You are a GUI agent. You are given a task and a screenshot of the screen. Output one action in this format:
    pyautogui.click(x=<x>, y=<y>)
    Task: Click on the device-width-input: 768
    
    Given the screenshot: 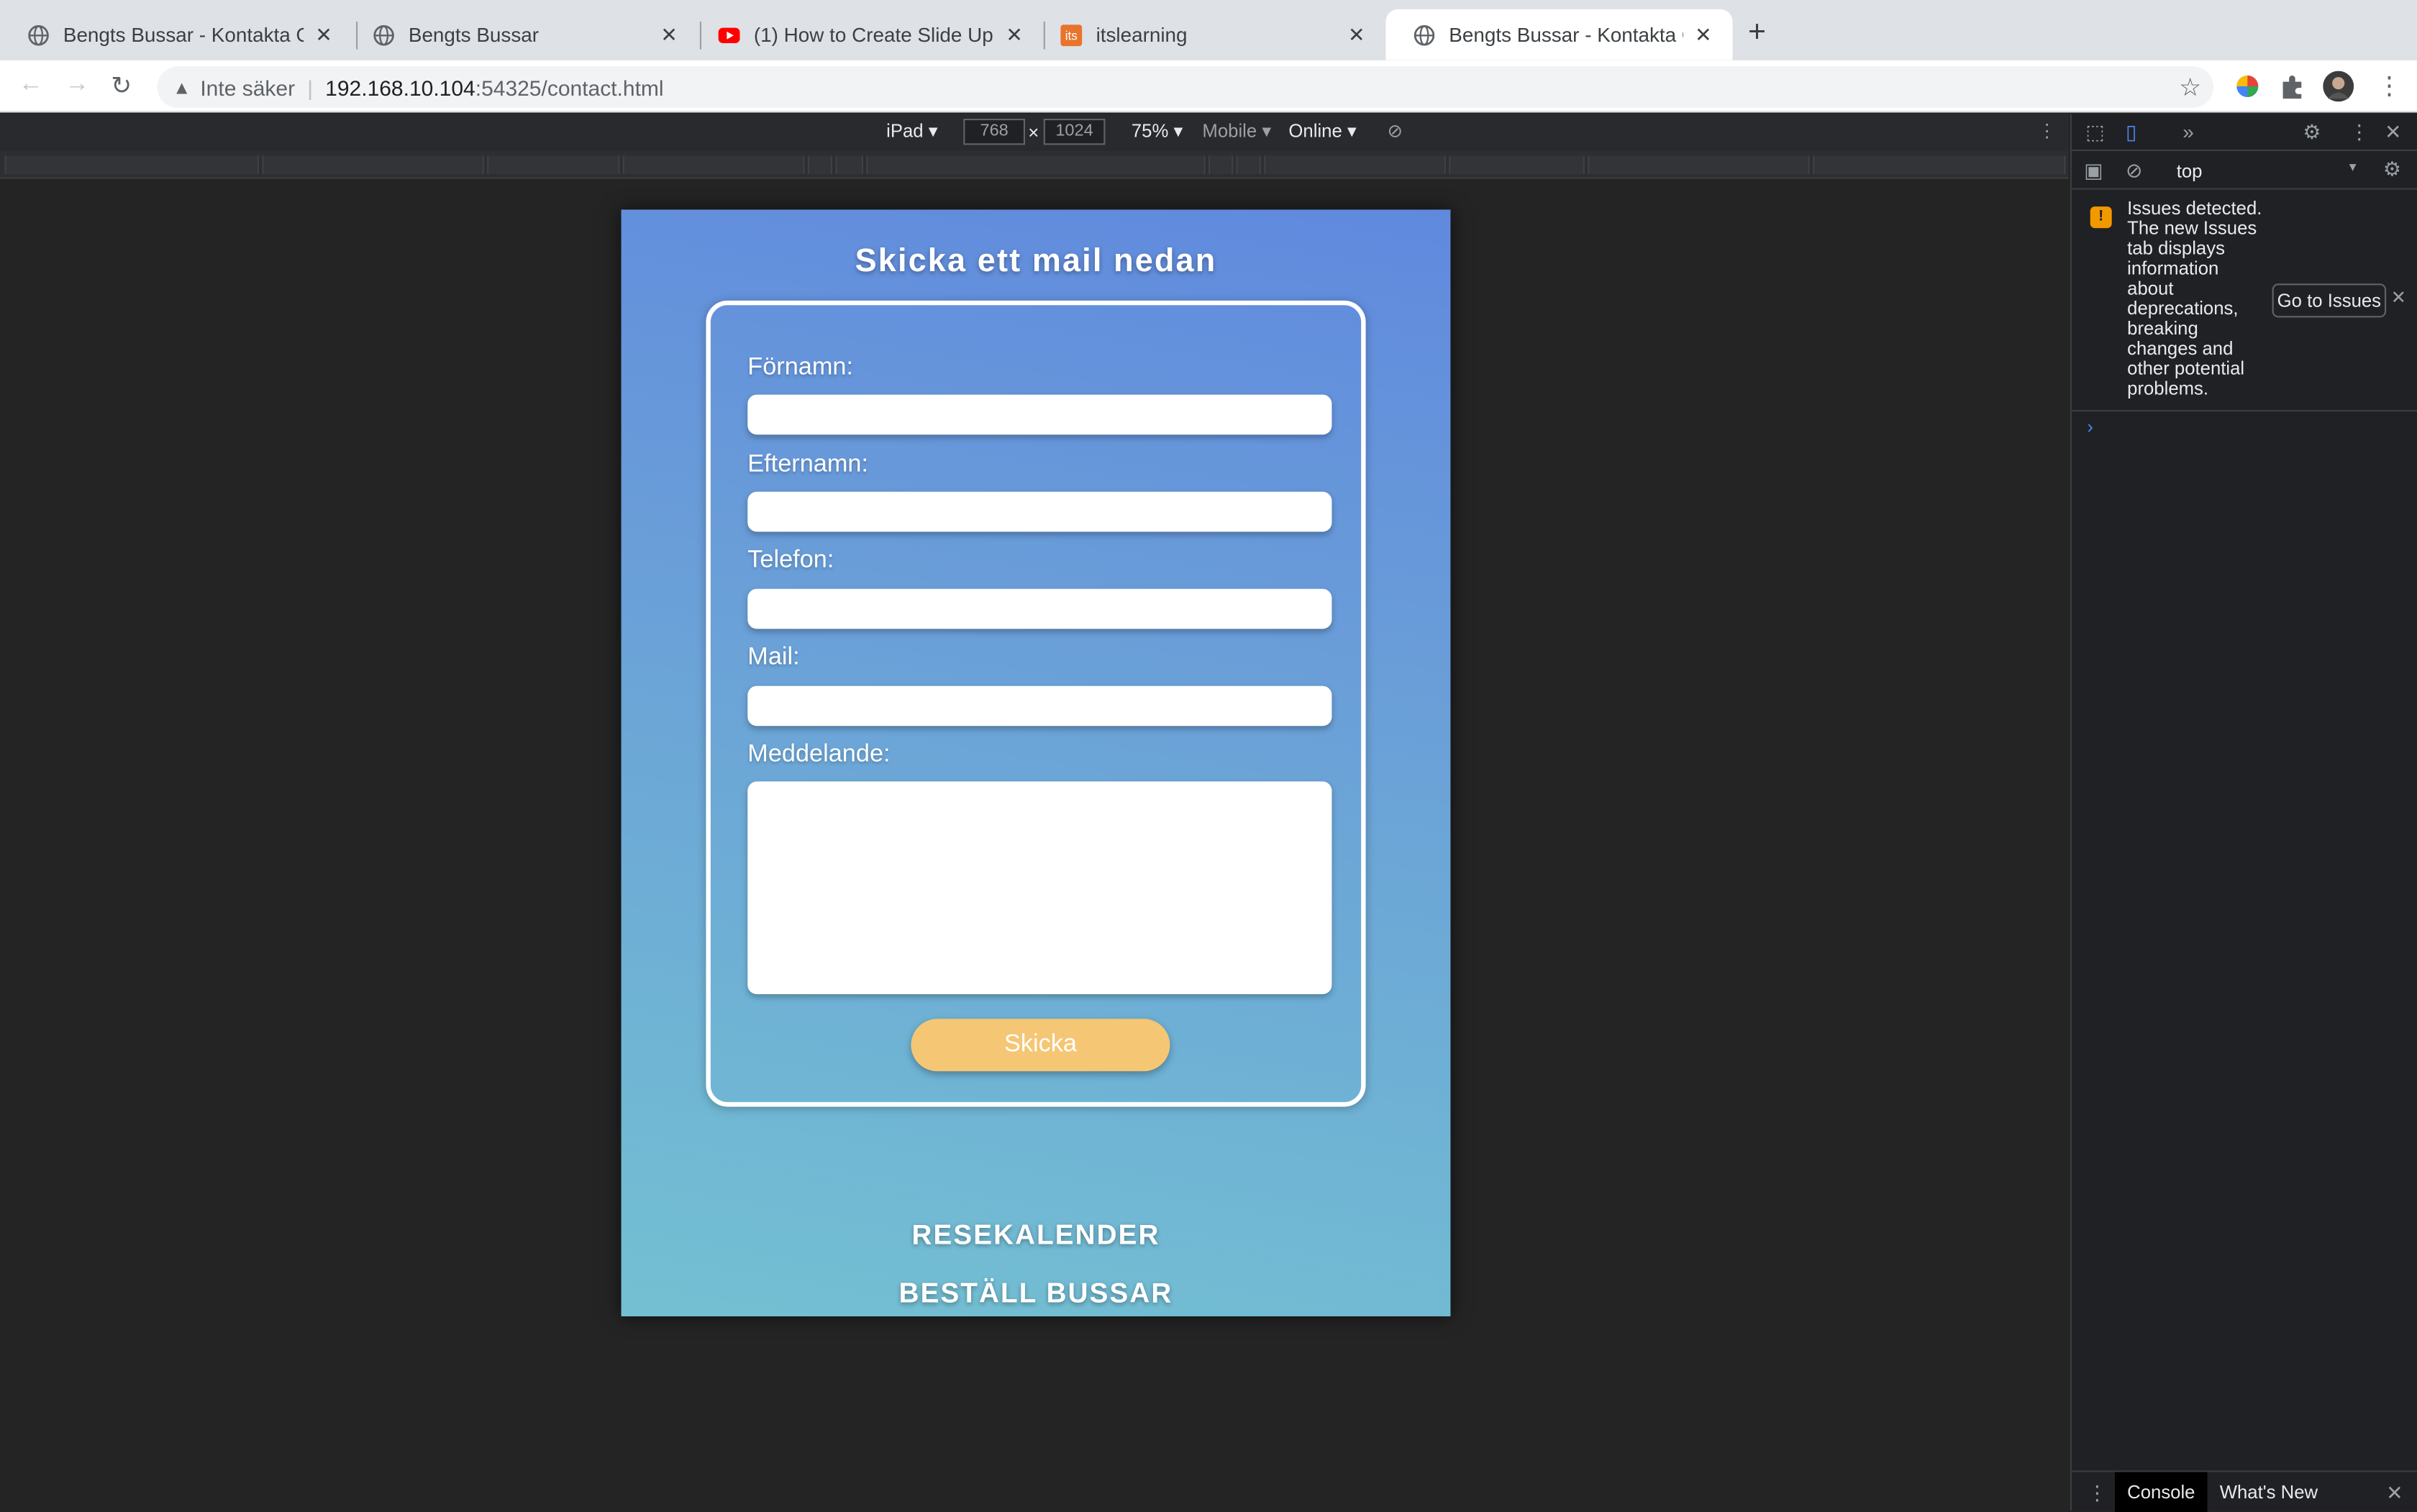 What is the action you would take?
    pyautogui.click(x=994, y=132)
    